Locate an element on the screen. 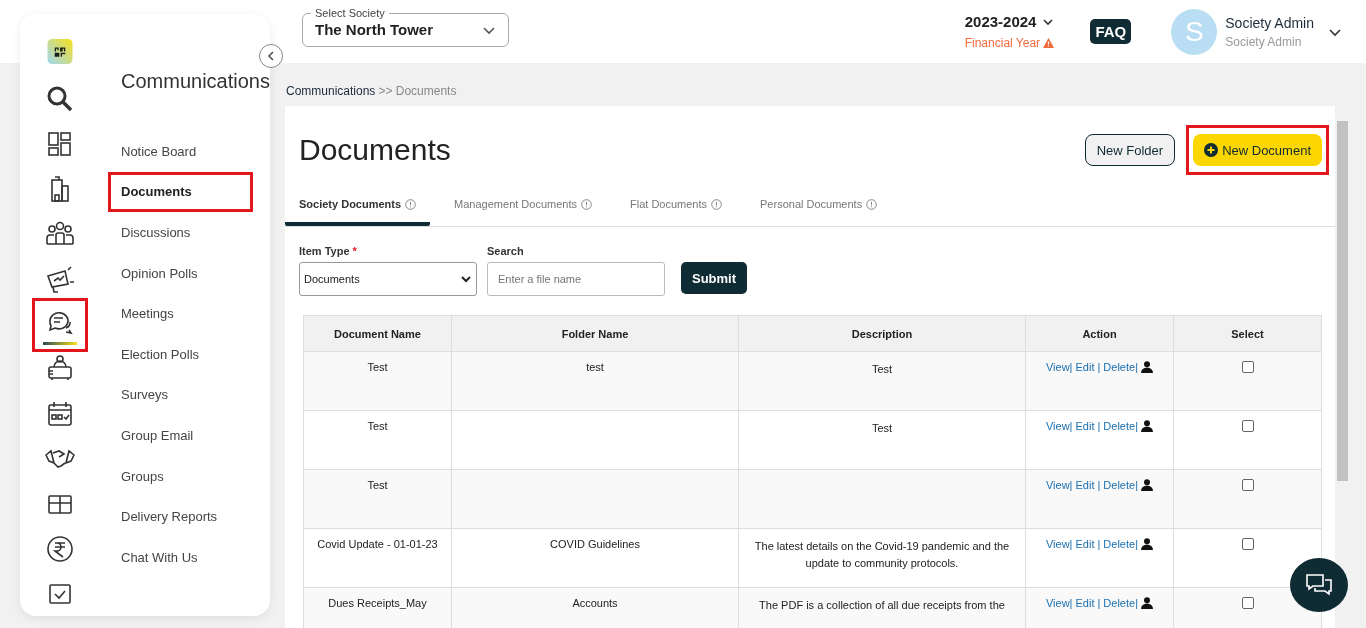 The image size is (1366, 628). nav-item: Surveys is located at coordinates (185, 395).